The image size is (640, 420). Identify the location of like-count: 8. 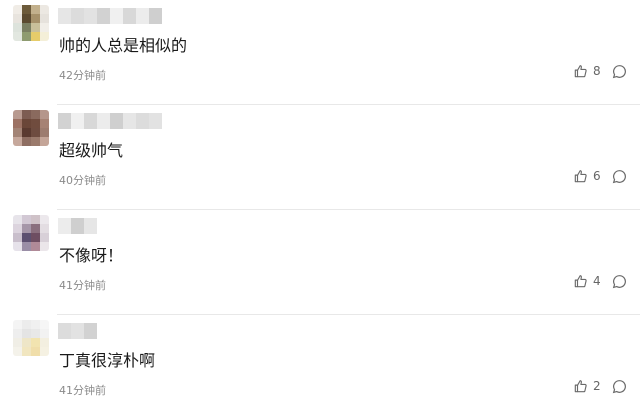
(597, 71).